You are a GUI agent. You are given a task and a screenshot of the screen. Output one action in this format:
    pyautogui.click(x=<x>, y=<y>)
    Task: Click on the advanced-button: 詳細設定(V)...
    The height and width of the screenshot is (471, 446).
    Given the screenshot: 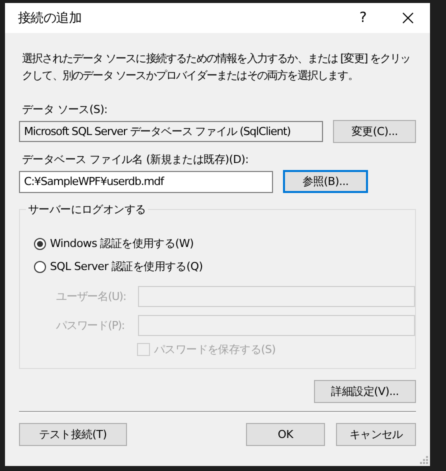 What is the action you would take?
    pyautogui.click(x=365, y=391)
    